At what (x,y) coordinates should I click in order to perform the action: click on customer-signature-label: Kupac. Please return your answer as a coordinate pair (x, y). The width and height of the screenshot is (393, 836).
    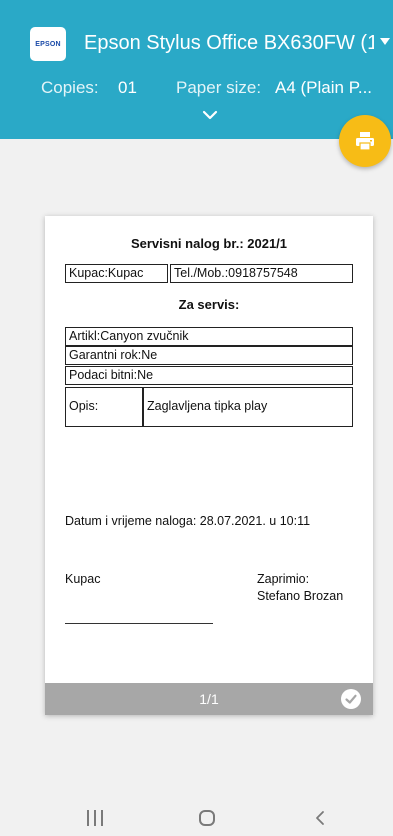
    Looking at the image, I should click on (83, 579).